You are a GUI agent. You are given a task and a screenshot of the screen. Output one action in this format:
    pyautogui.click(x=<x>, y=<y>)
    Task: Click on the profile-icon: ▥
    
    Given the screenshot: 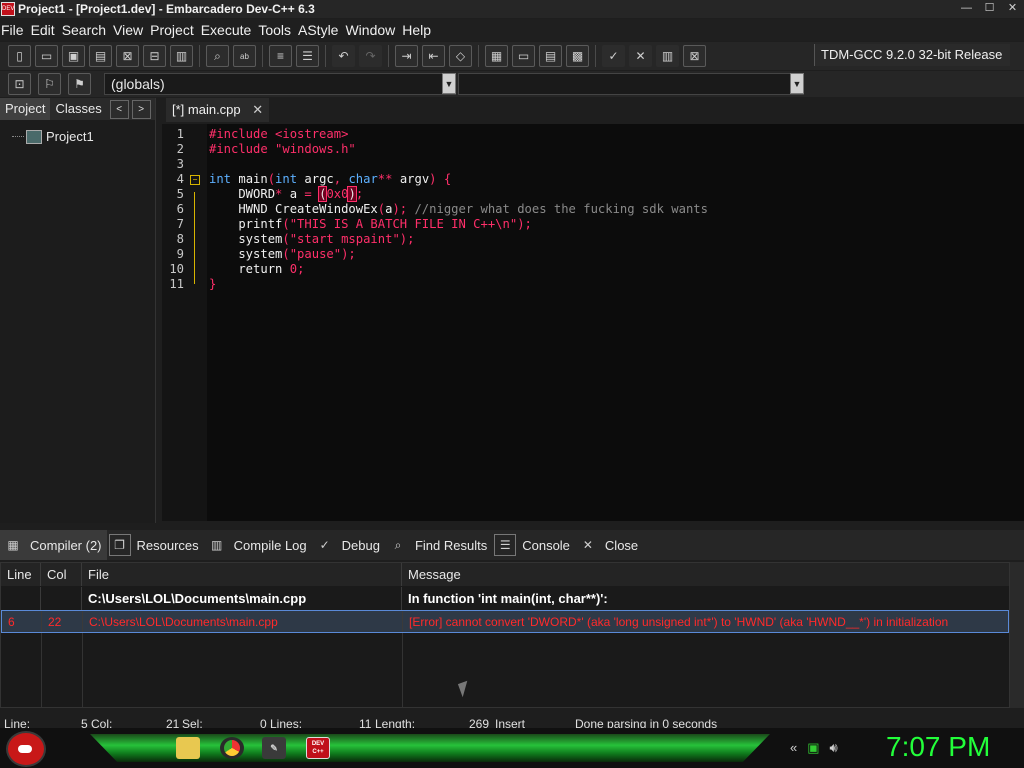 What is the action you would take?
    pyautogui.click(x=667, y=56)
    